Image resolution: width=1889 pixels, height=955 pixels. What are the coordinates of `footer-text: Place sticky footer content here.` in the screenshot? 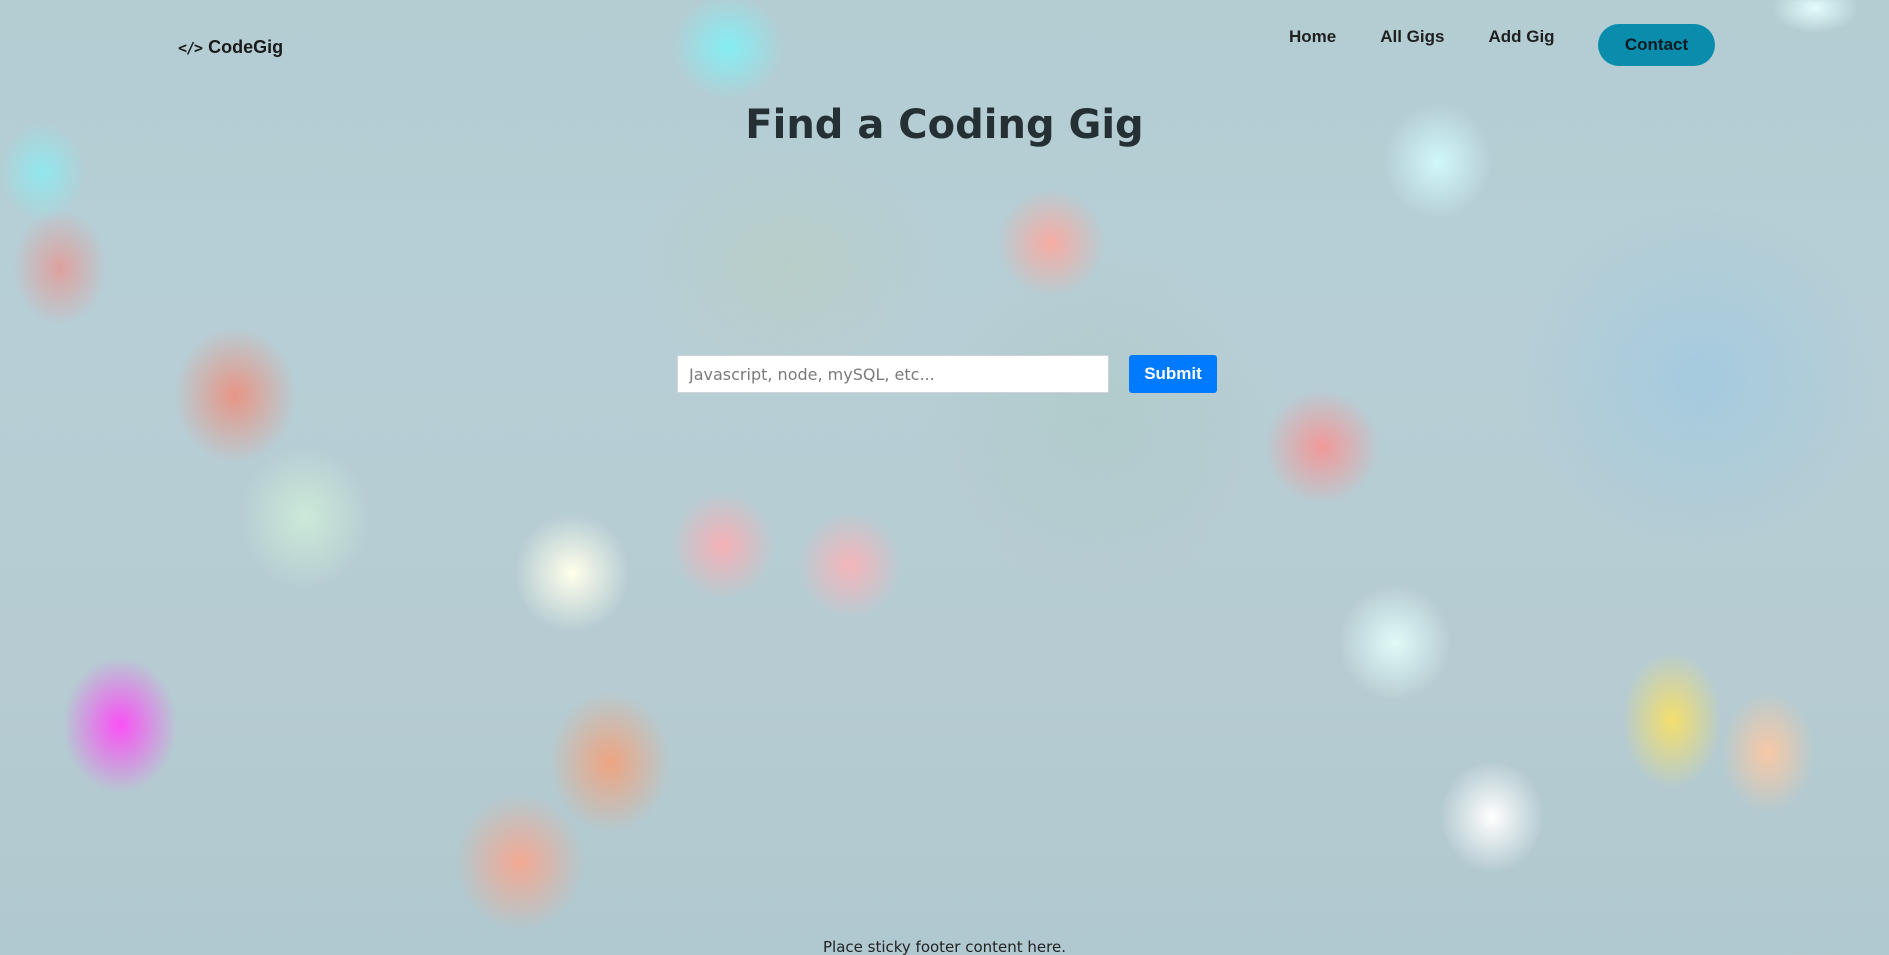 It's located at (944, 946).